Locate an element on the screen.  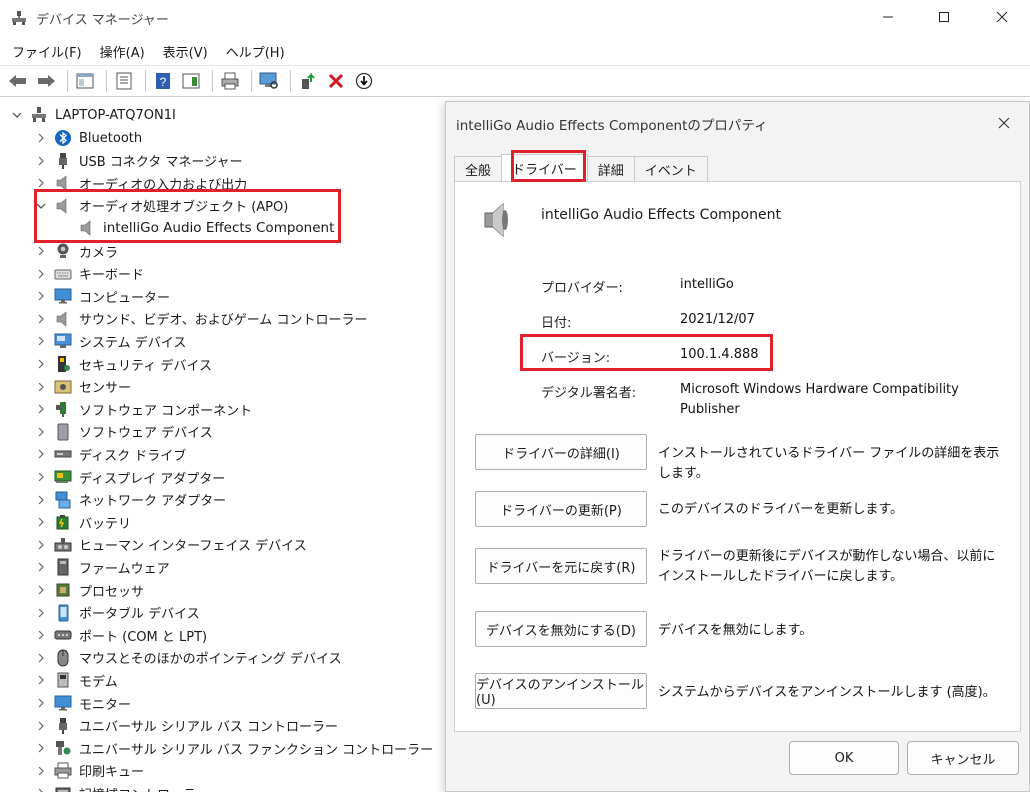
tab-events: イベント is located at coordinates (670, 169).